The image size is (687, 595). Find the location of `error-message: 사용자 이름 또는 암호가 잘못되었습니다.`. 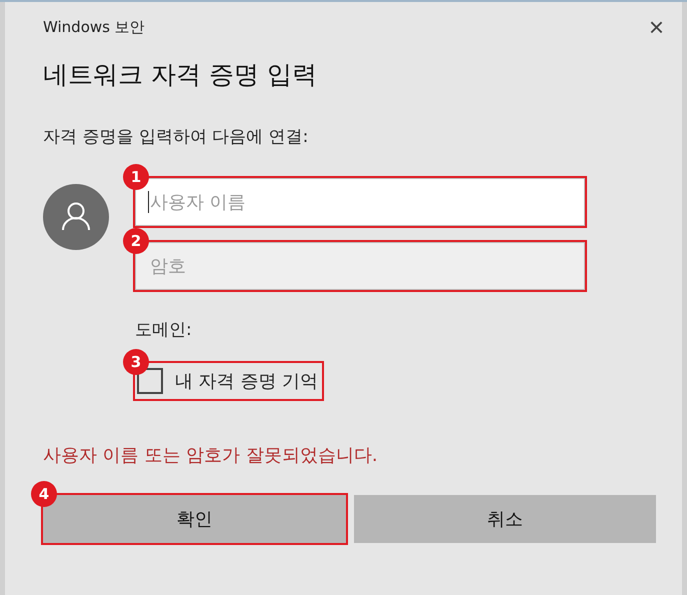

error-message: 사용자 이름 또는 암호가 잘못되었습니다. is located at coordinates (211, 455).